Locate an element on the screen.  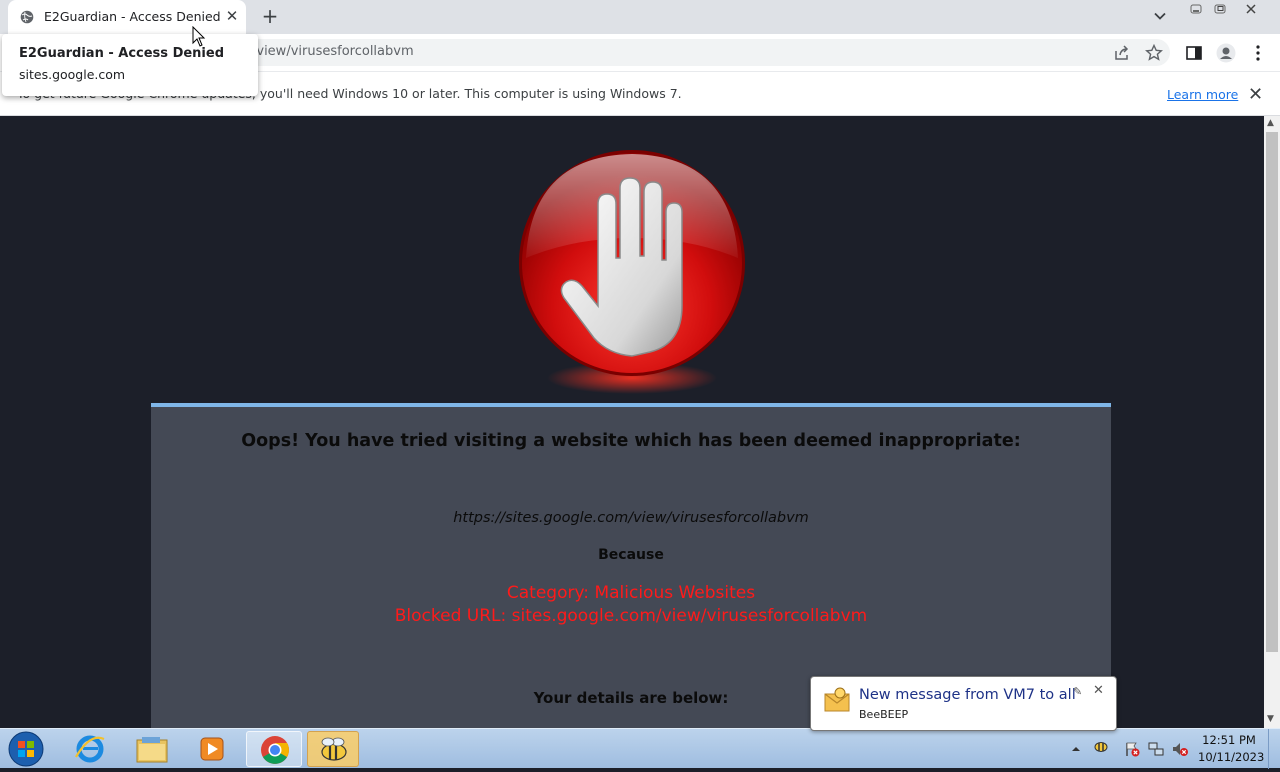
scroll-down-arrow-icon: ▼ is located at coordinates (1270, 719).